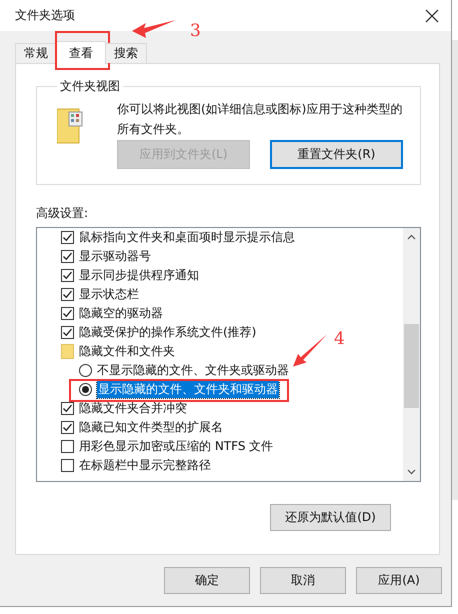 Image resolution: width=458 pixels, height=614 pixels. Describe the element at coordinates (399, 580) in the screenshot. I see `dialog-button: 应用(A)` at that location.